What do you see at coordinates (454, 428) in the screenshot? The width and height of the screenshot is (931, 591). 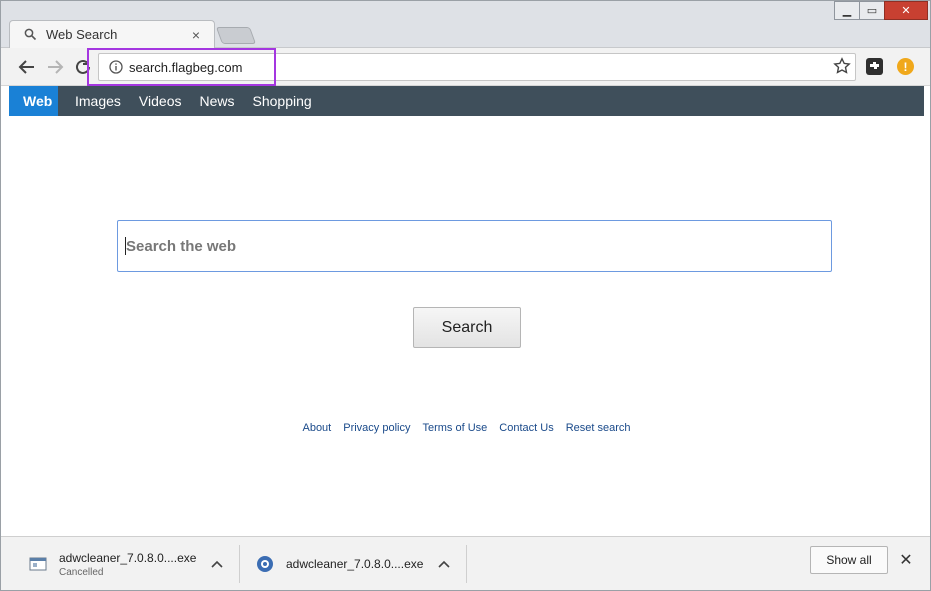 I see `footer-link-terms-of-use: Terms of Use` at bounding box center [454, 428].